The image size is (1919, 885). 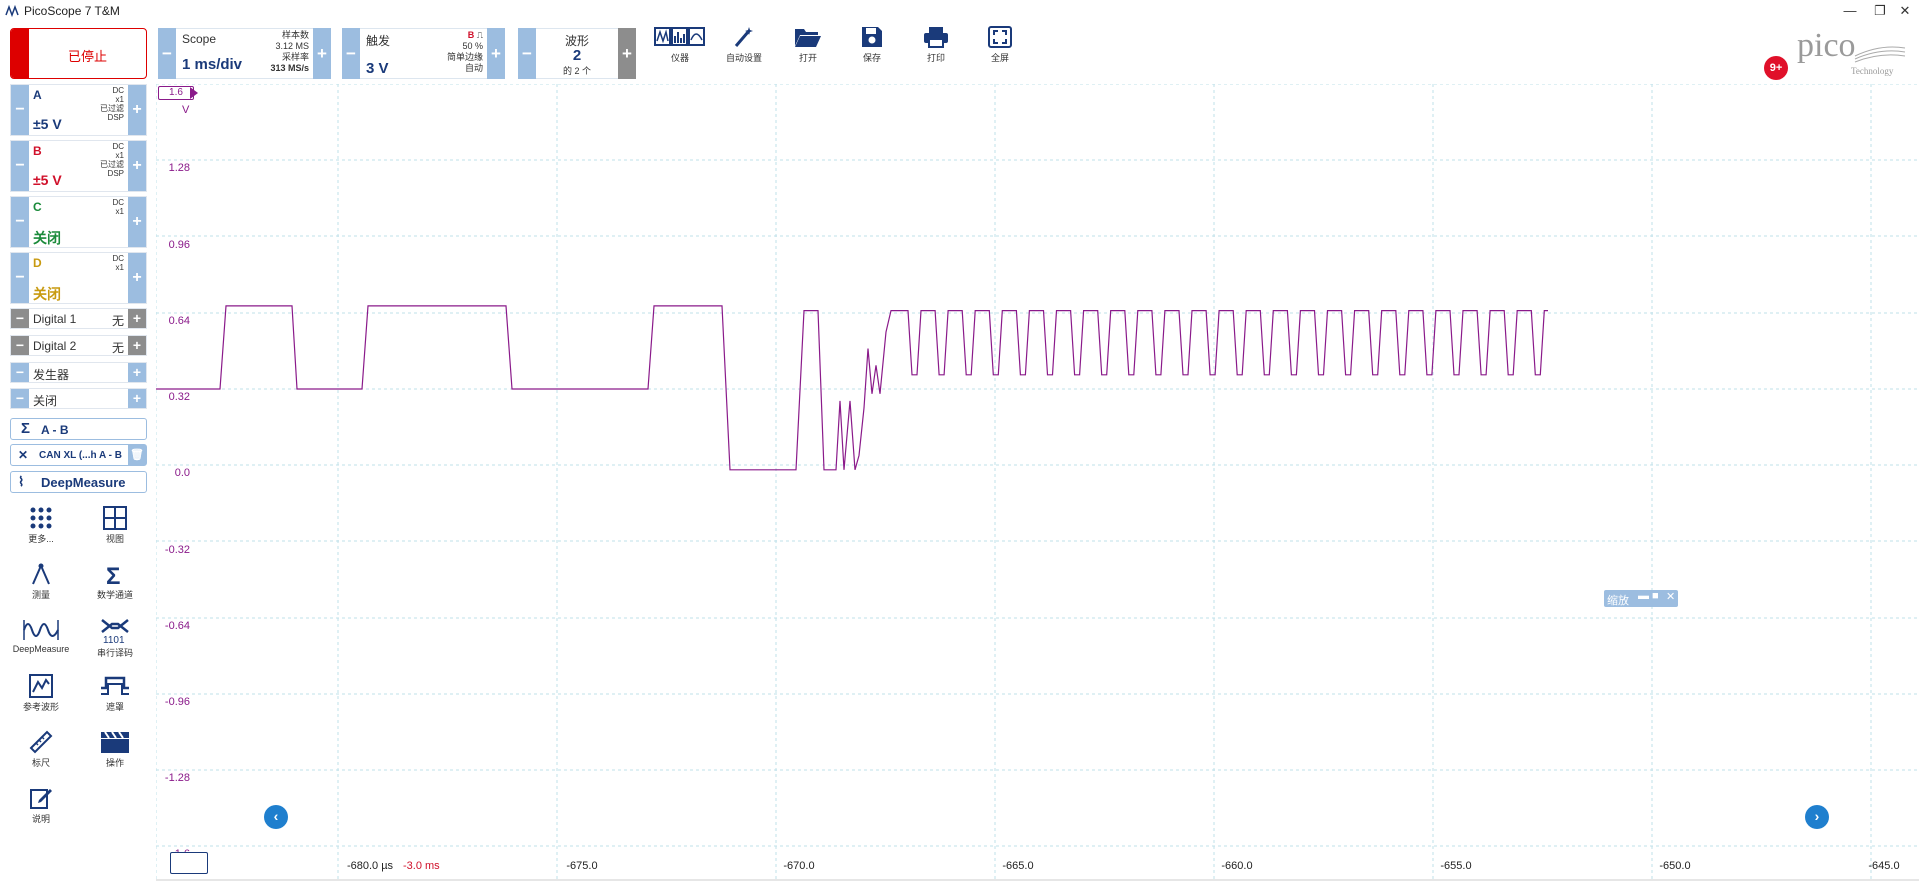 What do you see at coordinates (78, 429) in the screenshot?
I see `math-channel-a-minus-b: Σ A - B` at bounding box center [78, 429].